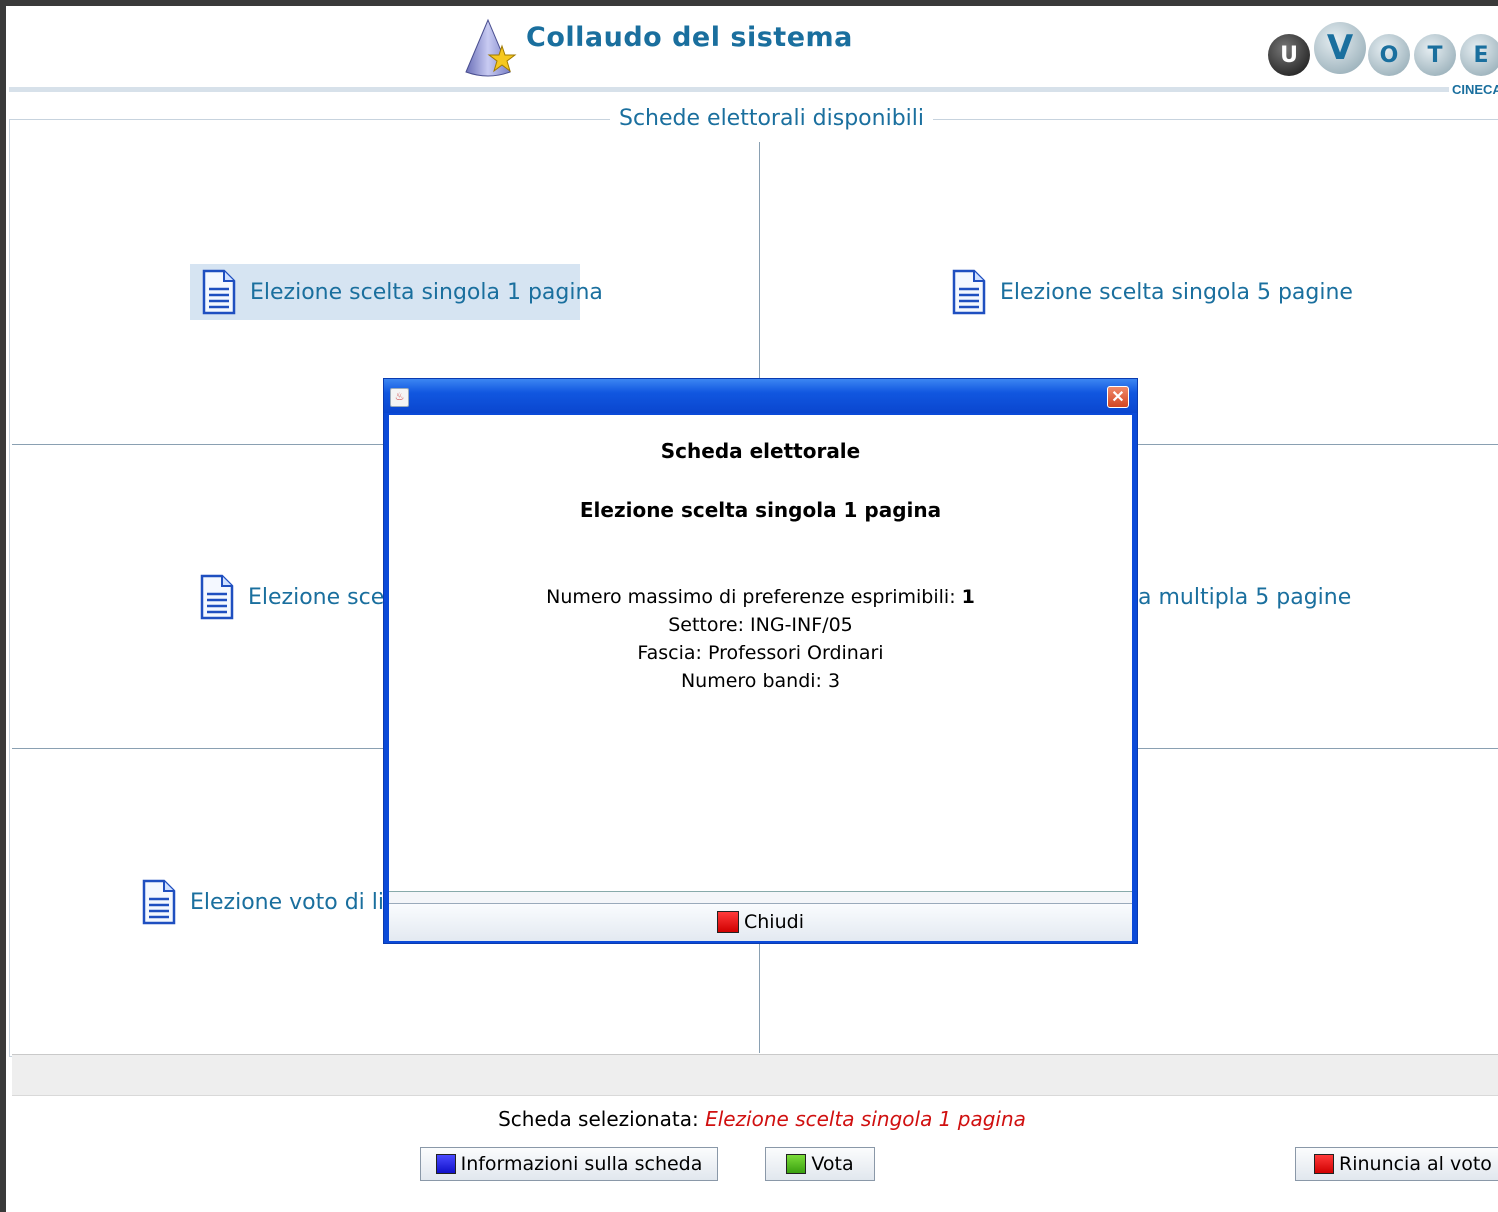 Image resolution: width=1498 pixels, height=1212 pixels. Describe the element at coordinates (865, 1119) in the screenshot. I see `selection-value: Elezione scelta singola 1 pagina` at that location.